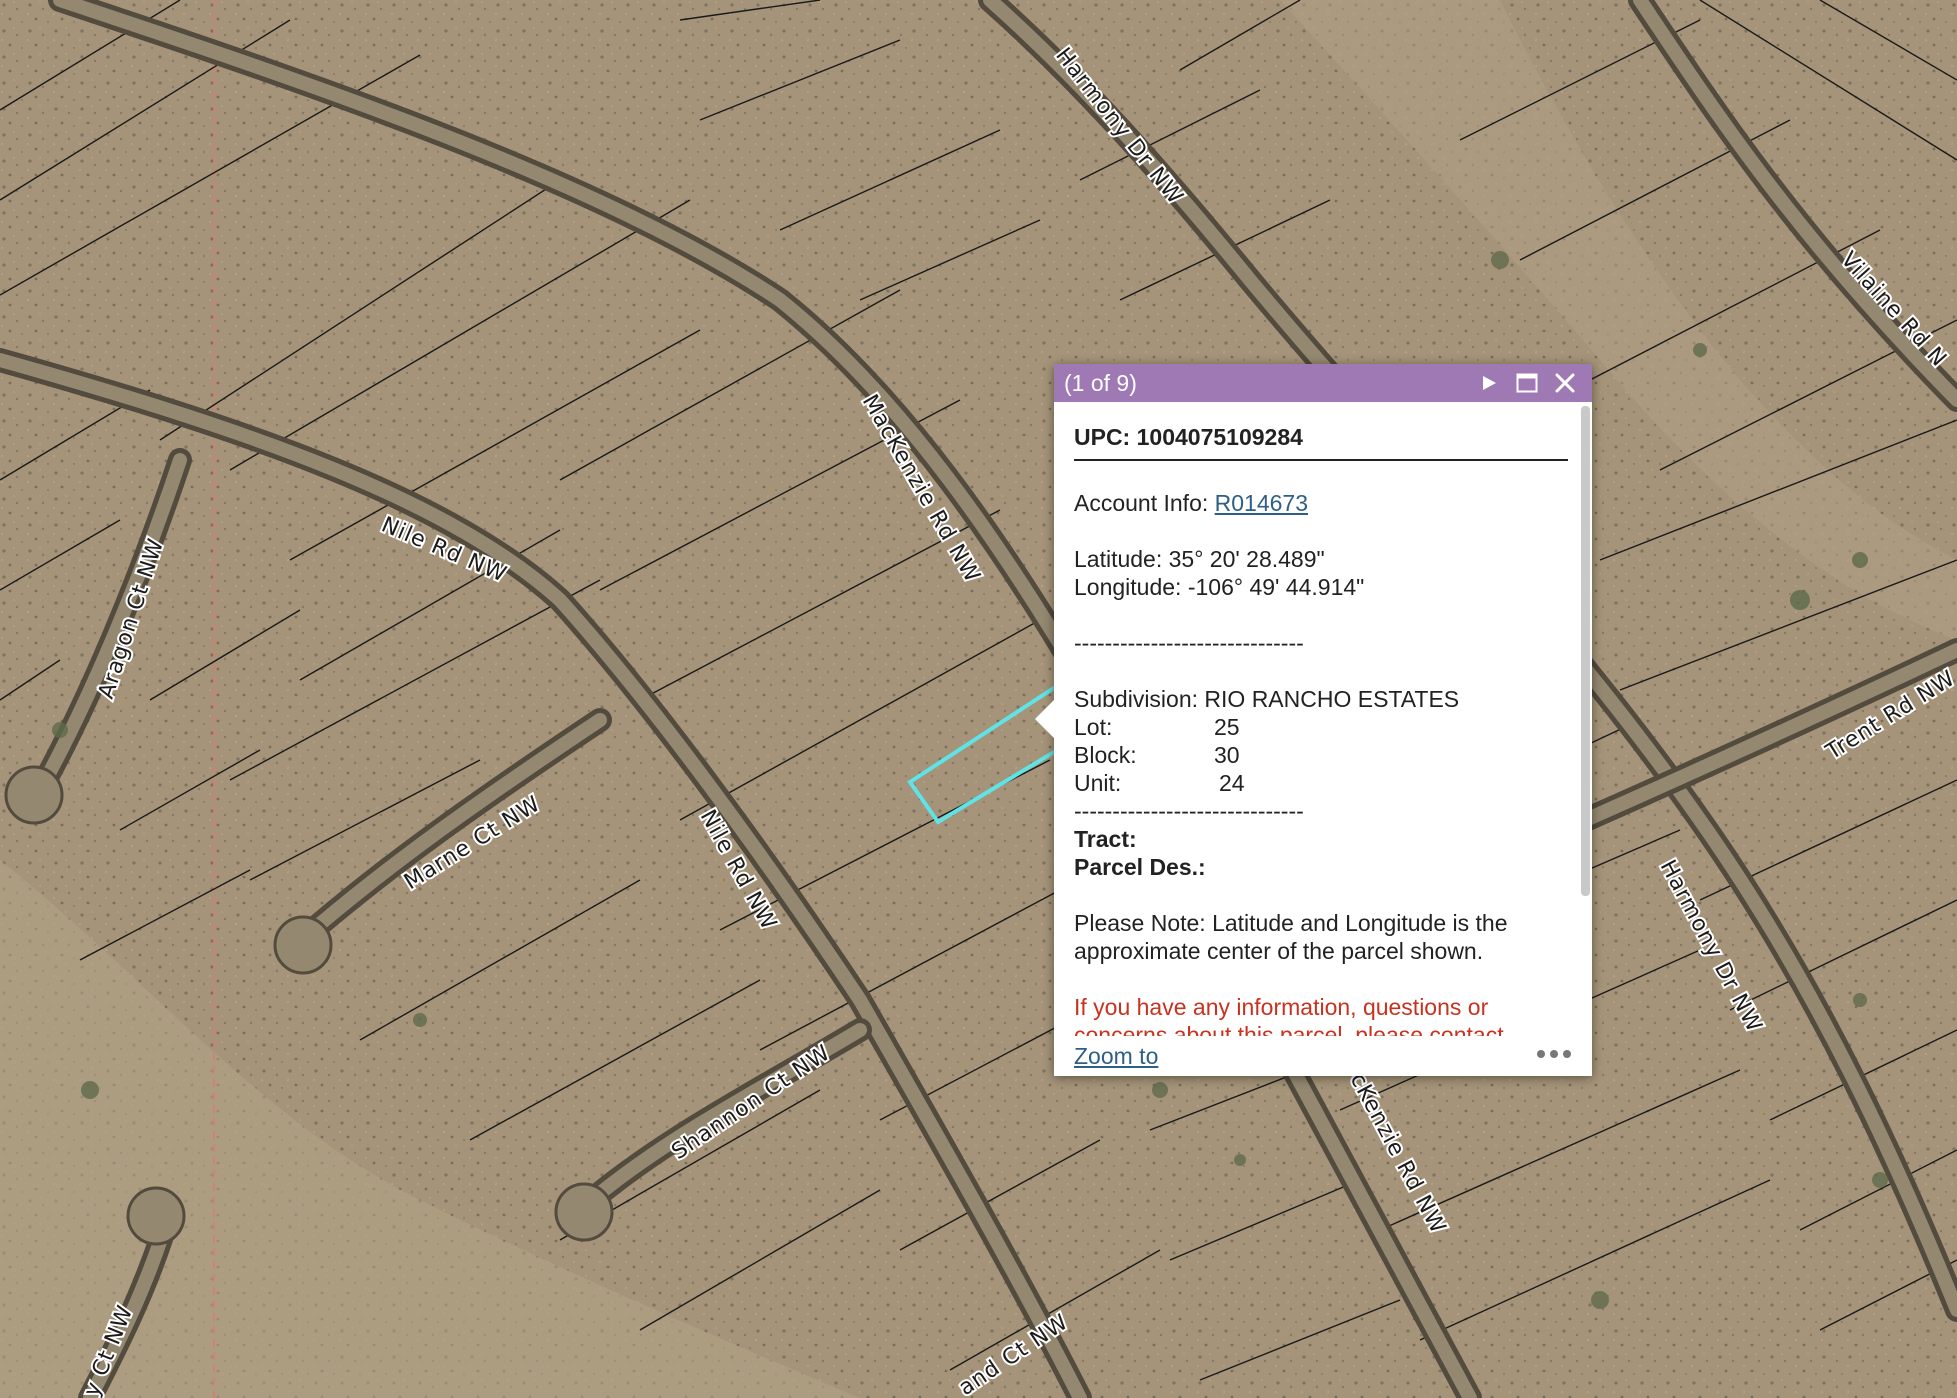 Image resolution: width=1957 pixels, height=1398 pixels. What do you see at coordinates (1585, 651) in the screenshot?
I see `popup-scrollbar` at bounding box center [1585, 651].